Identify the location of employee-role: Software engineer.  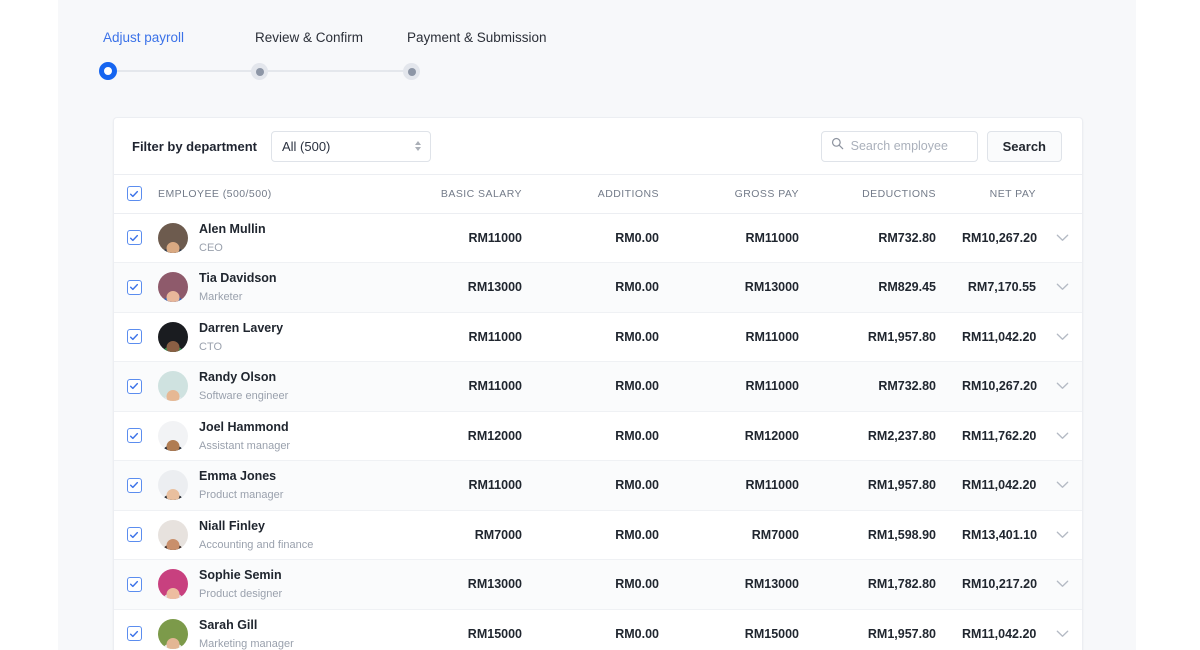
(244, 396).